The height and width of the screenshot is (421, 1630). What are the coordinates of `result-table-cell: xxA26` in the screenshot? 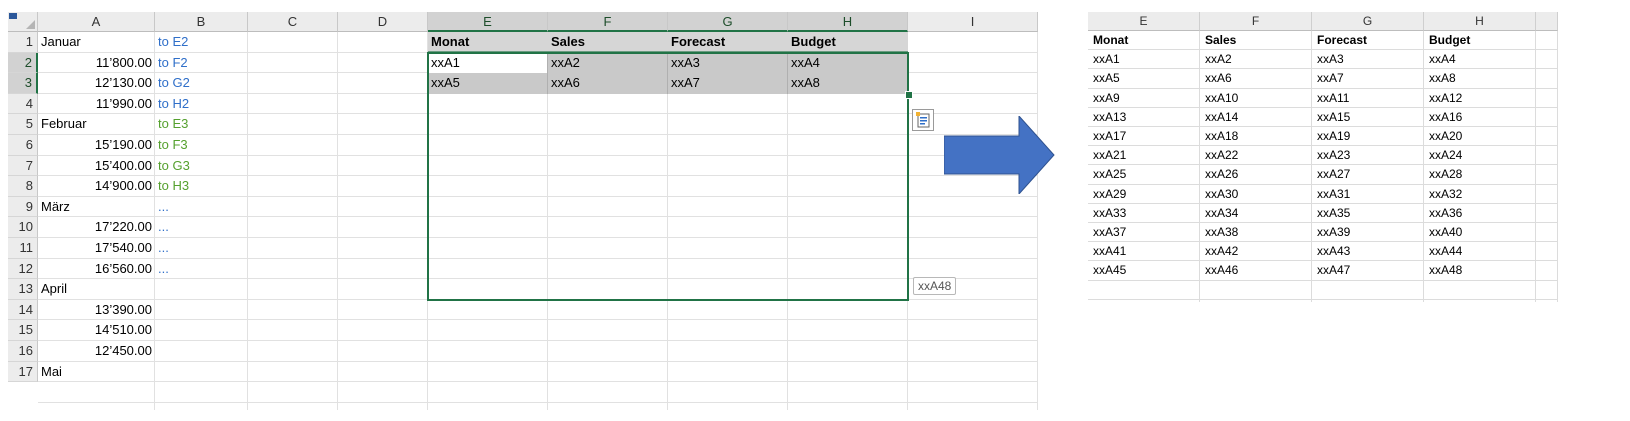 It's located at (1256, 174).